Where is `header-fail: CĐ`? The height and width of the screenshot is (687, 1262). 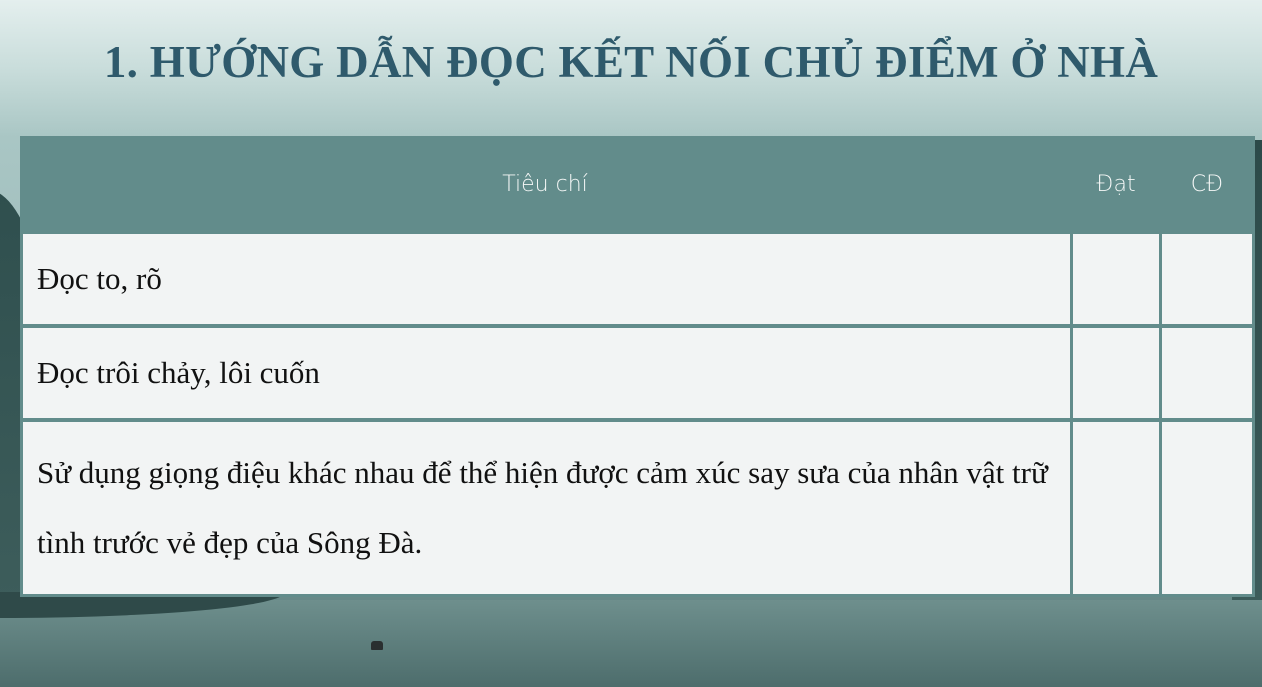 header-fail: CĐ is located at coordinates (1207, 184).